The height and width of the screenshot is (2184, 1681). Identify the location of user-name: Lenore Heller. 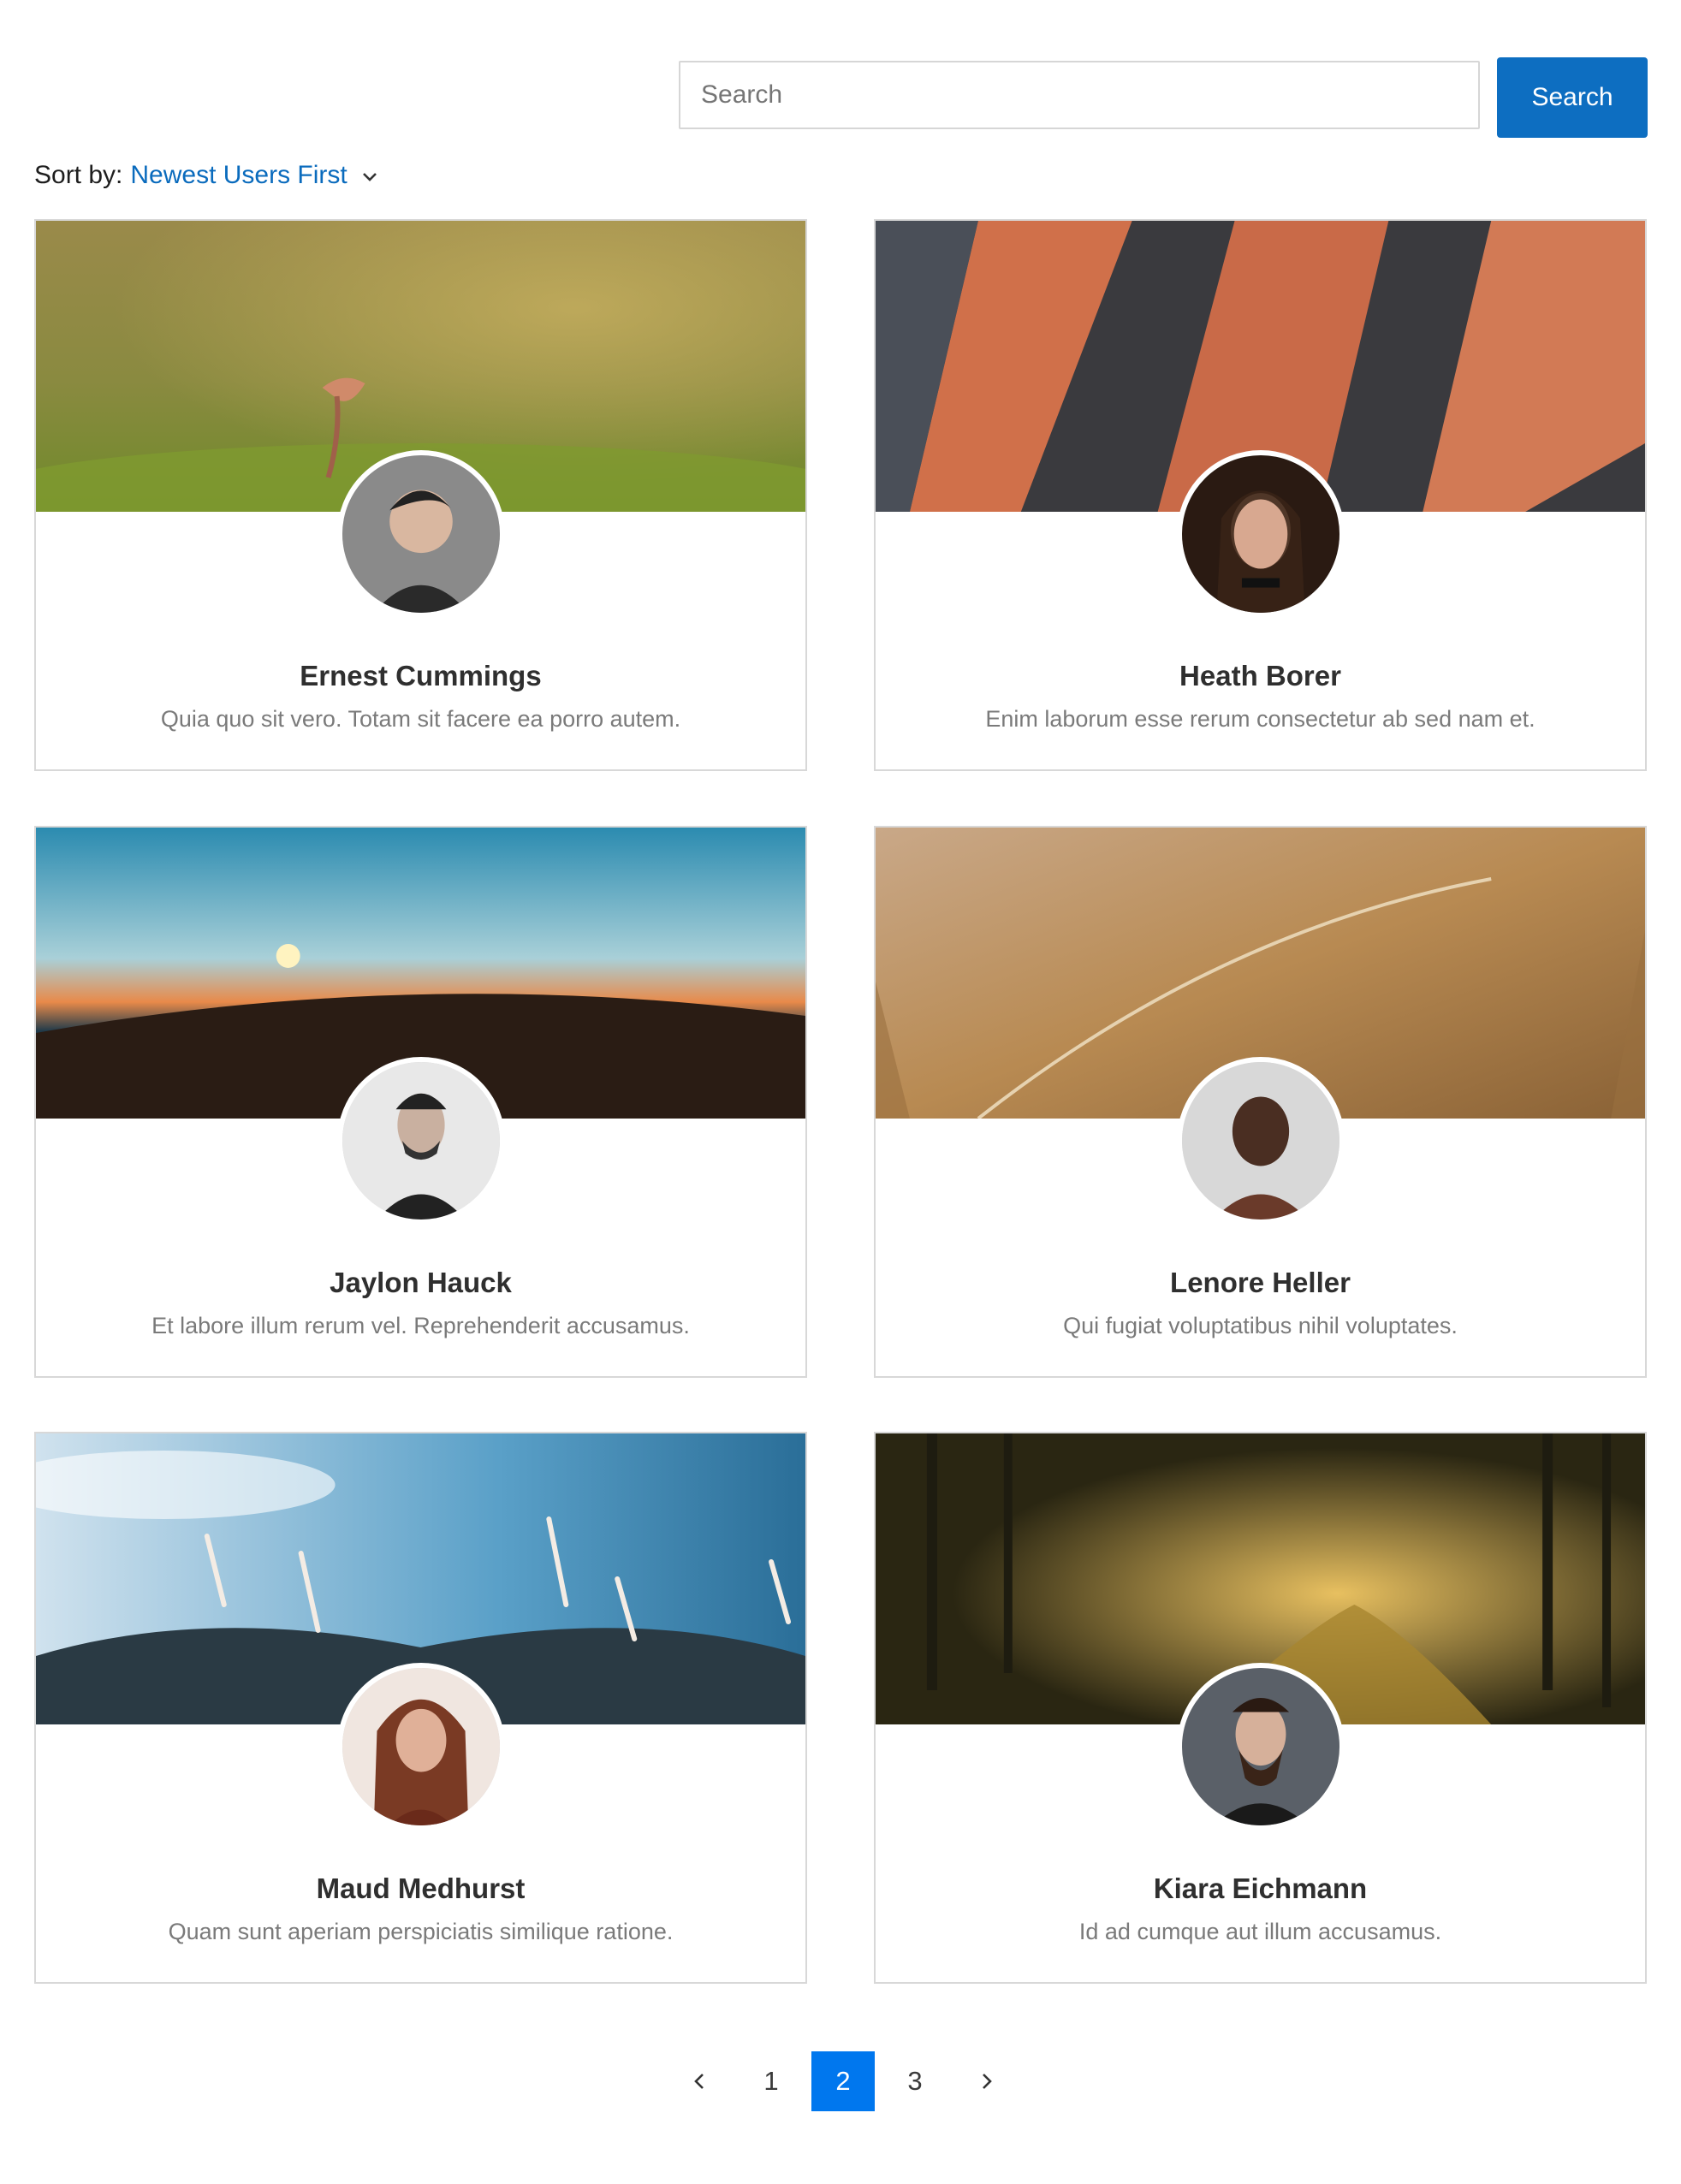
(1261, 1283).